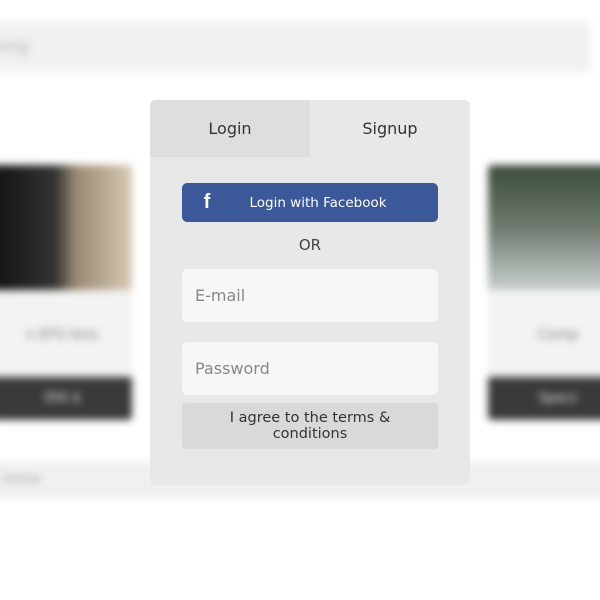 This screenshot has width=600, height=600. I want to click on background-search-placeholder: ning, so click(15, 46).